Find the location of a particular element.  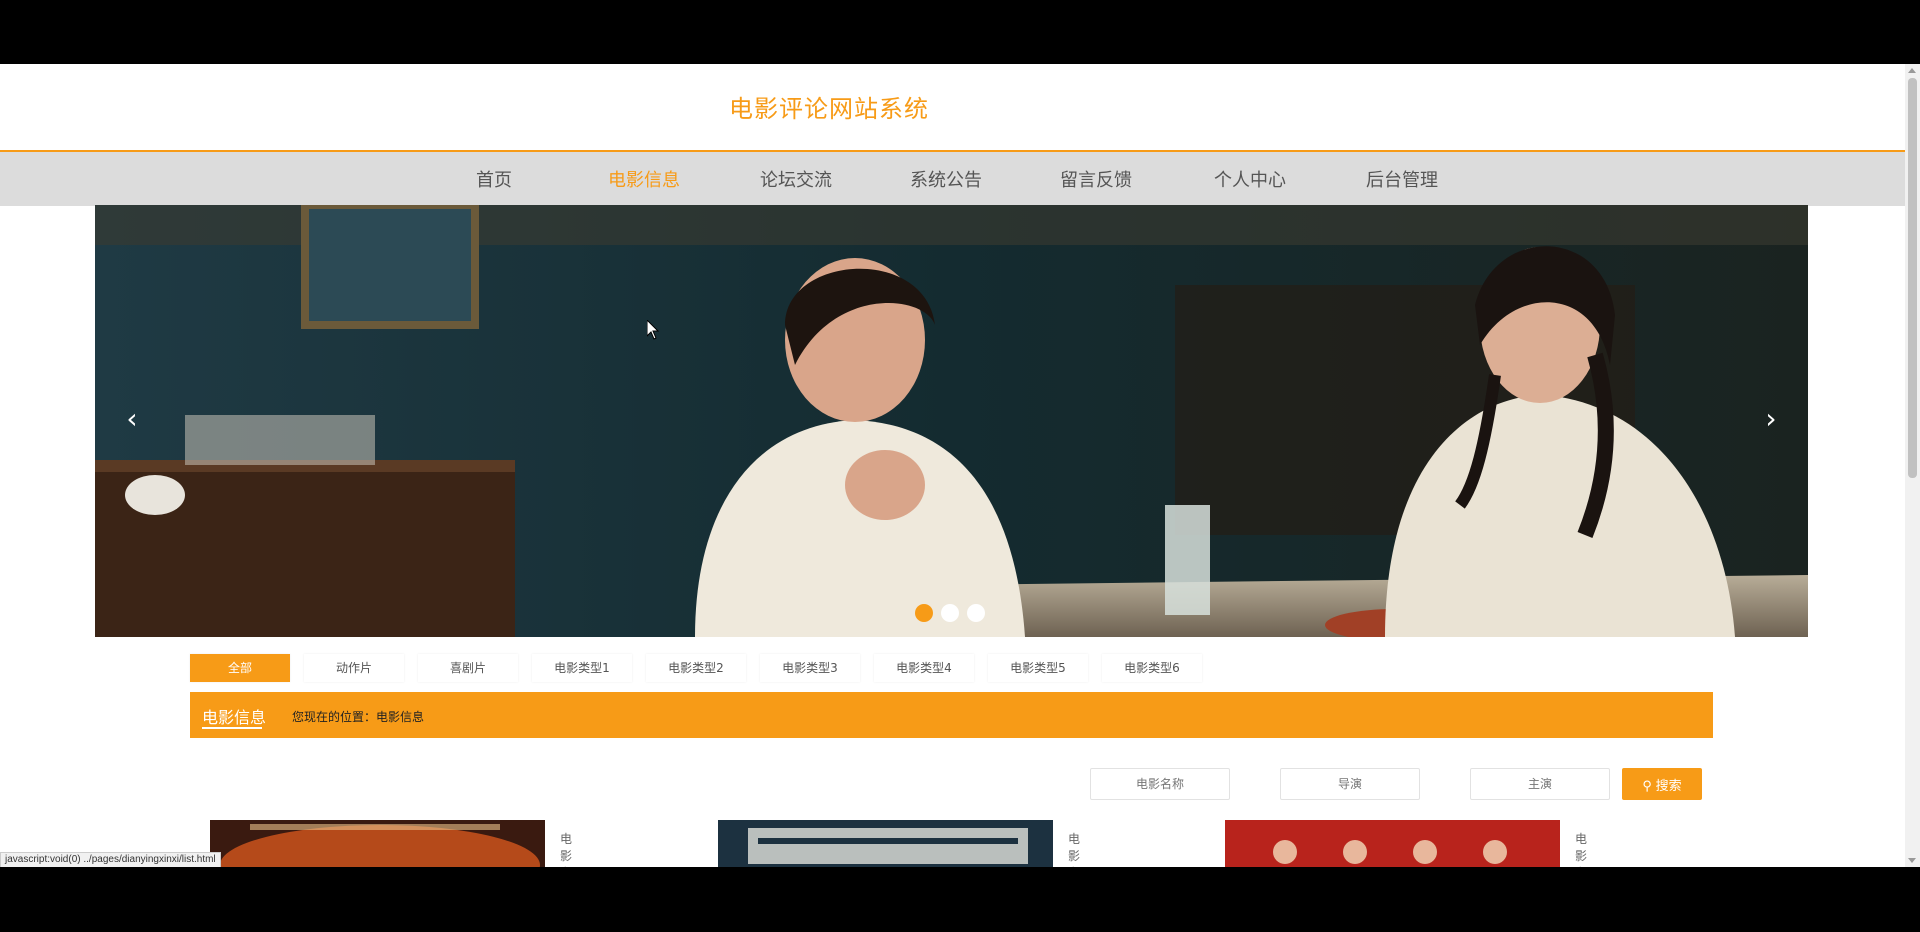

scrollbar-thumb is located at coordinates (1912, 278).